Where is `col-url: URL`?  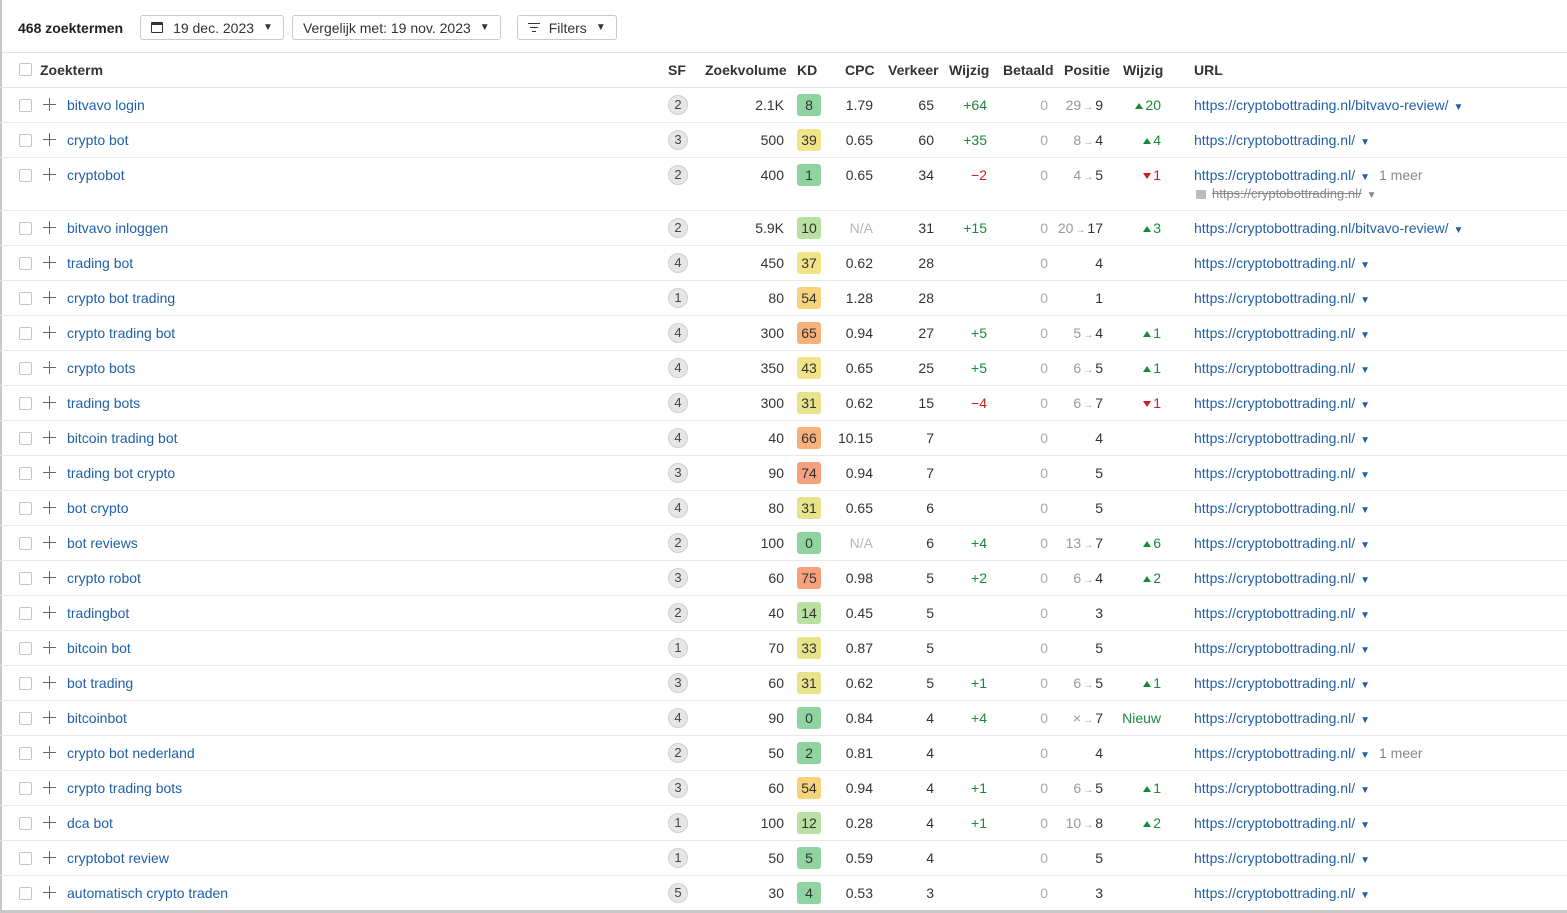 col-url: URL is located at coordinates (1208, 70).